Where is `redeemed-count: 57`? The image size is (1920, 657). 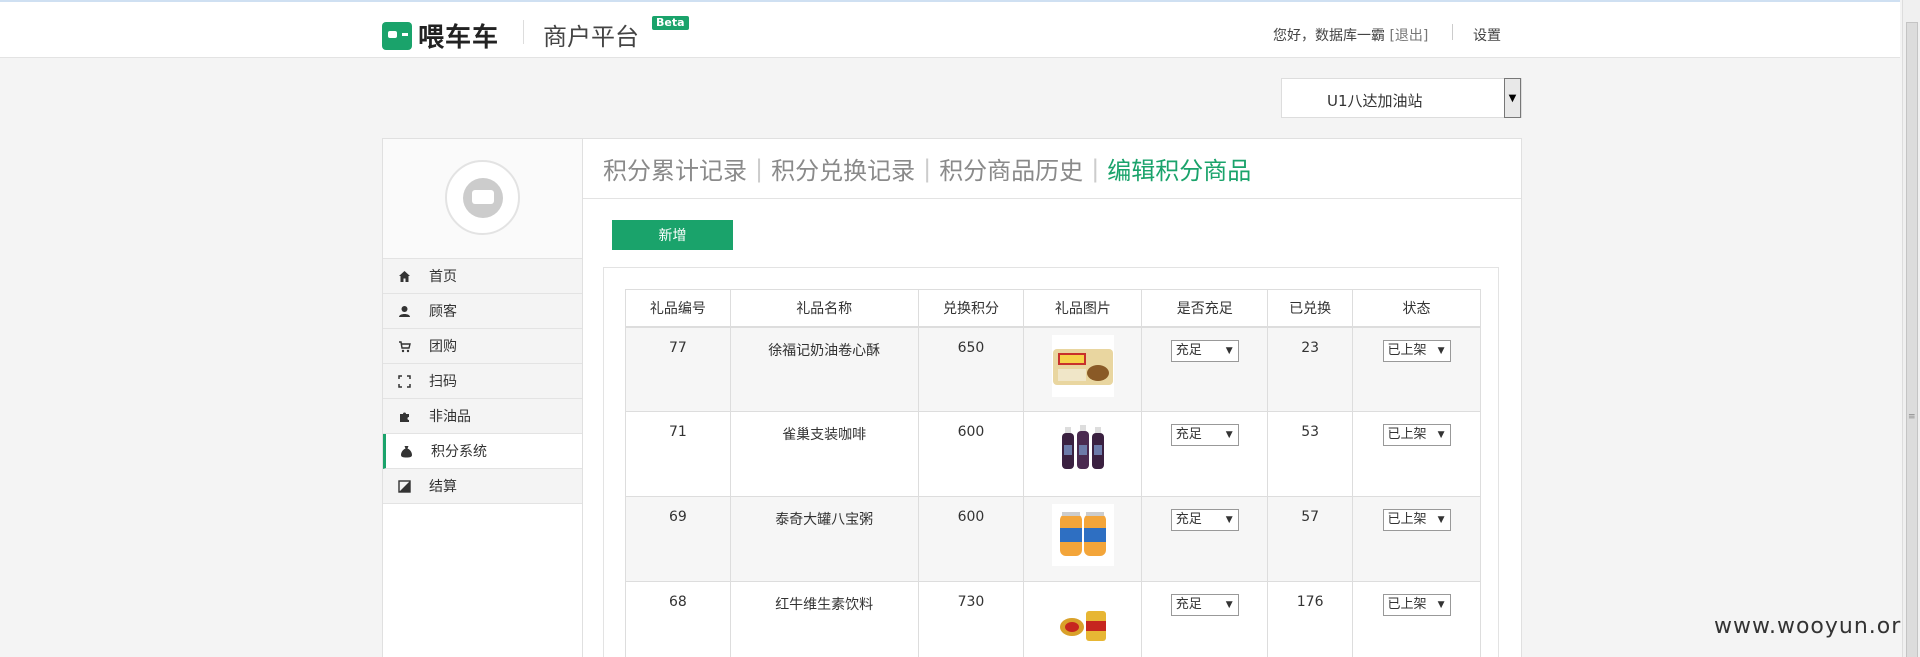 redeemed-count: 57 is located at coordinates (1310, 539).